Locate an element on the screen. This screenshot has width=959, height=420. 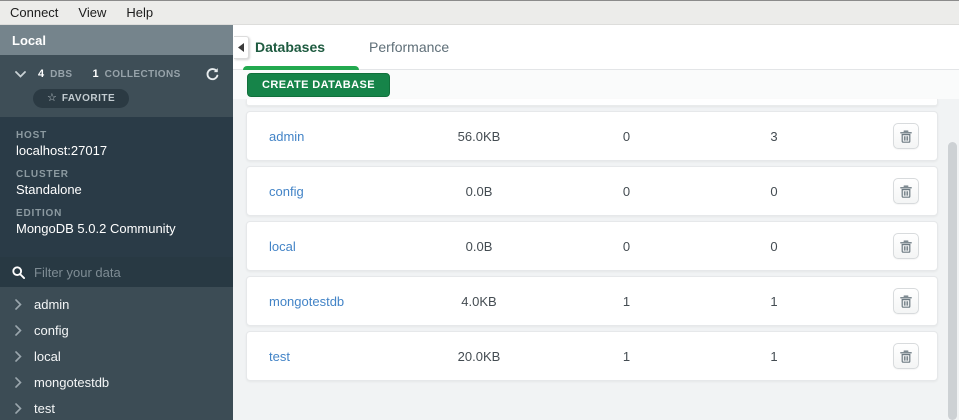
dbs-count: 4 is located at coordinates (41, 74).